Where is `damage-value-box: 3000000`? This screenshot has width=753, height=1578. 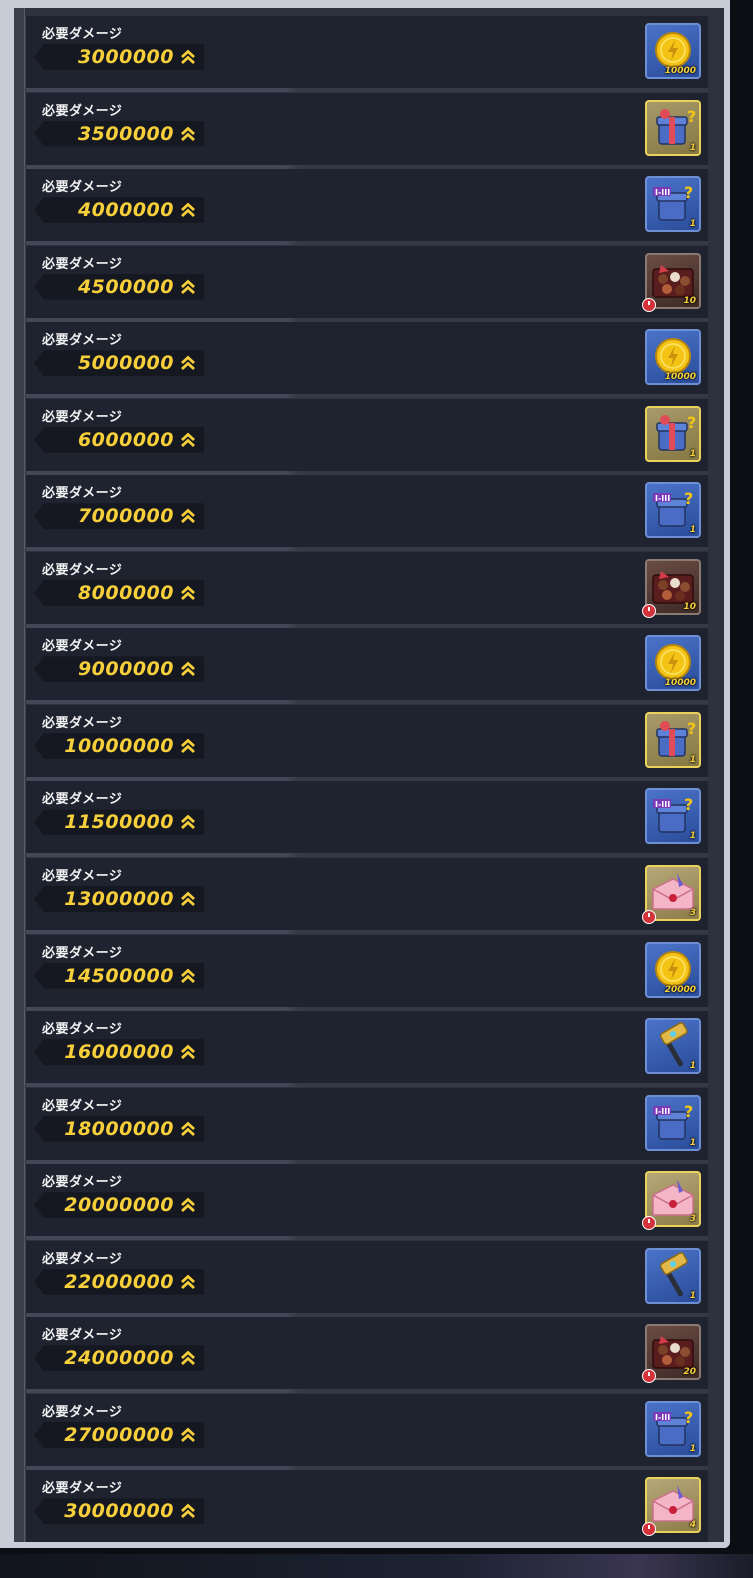
damage-value-box: 3000000 is located at coordinates (119, 57).